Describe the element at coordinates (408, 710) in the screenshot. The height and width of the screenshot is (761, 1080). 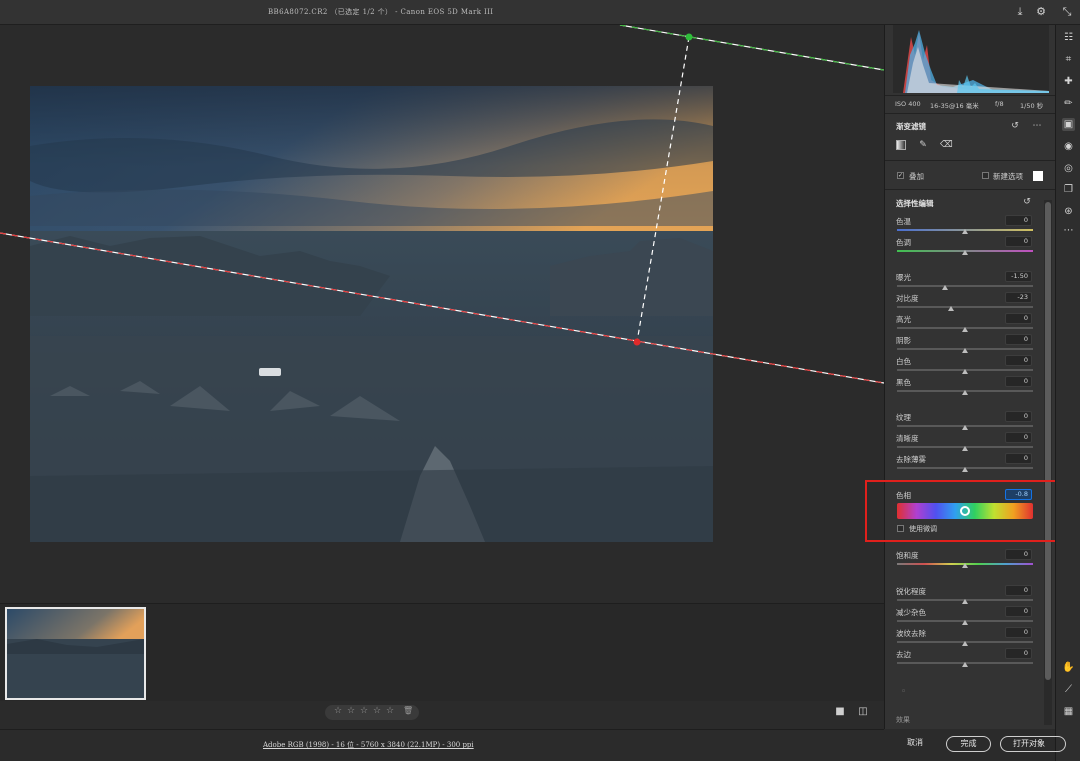
I see `trash-icon: 🗑` at that location.